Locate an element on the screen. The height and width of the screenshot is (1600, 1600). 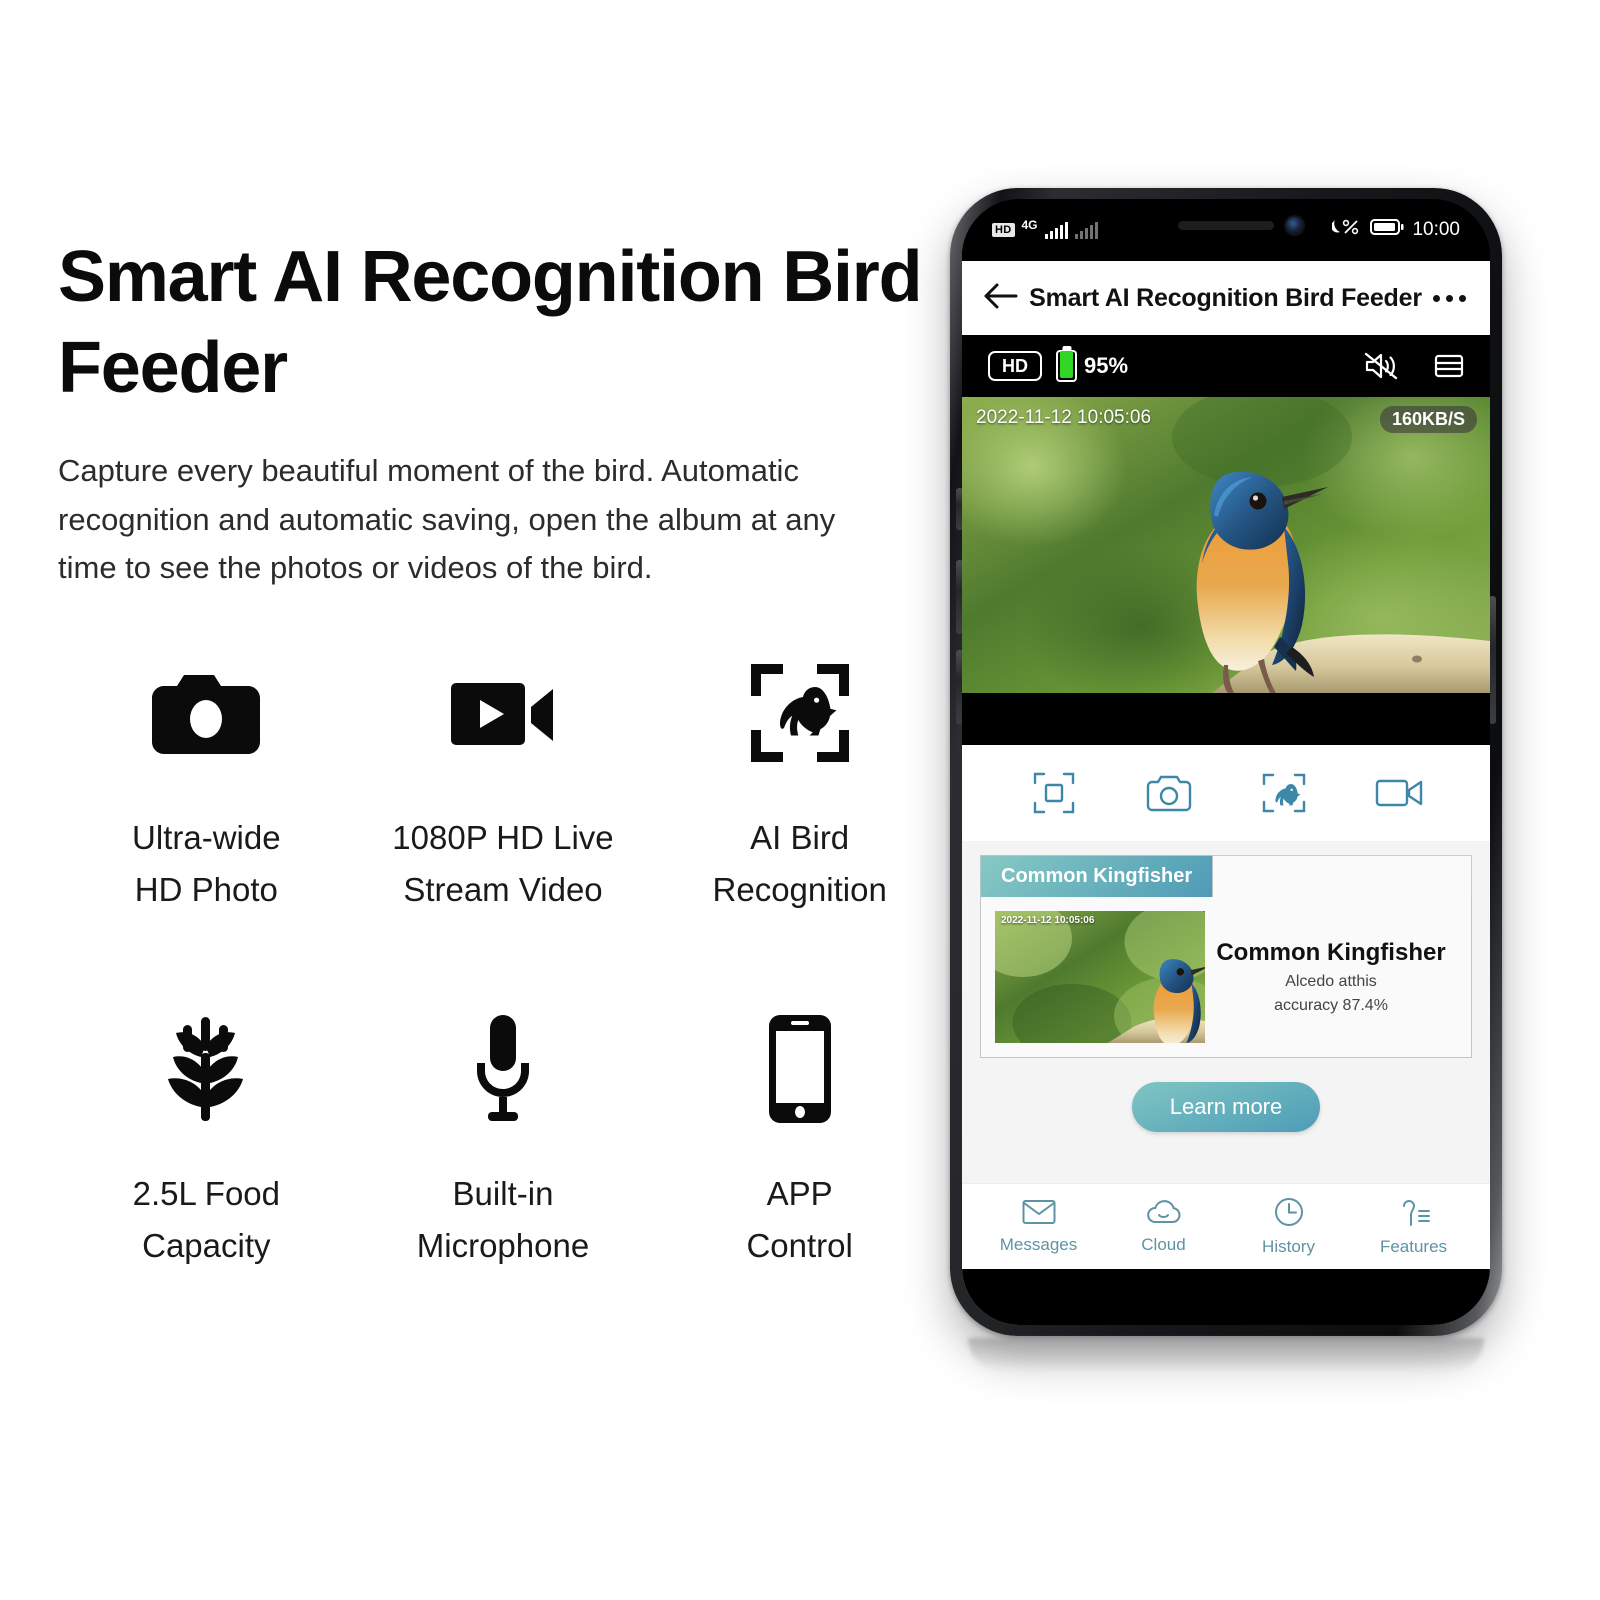
video-bitrate-badge: 160KB/S is located at coordinates (1428, 419).